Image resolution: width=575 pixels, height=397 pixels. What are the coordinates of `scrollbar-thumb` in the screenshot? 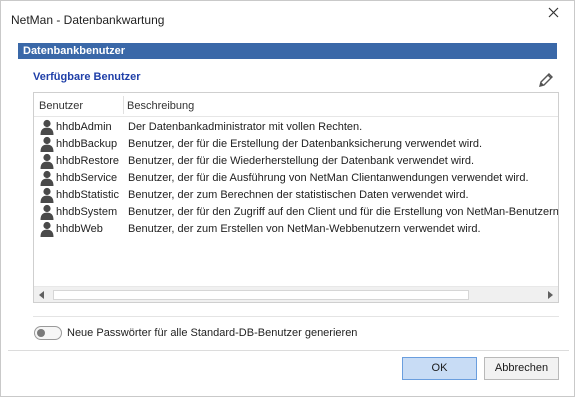 It's located at (261, 295).